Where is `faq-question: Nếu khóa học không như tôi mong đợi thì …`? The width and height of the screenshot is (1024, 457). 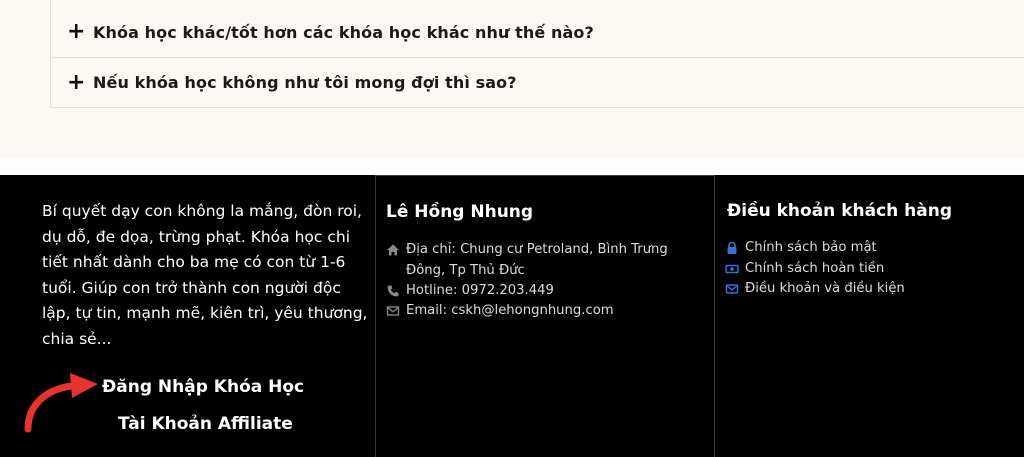
faq-question: Nếu khóa học không như tôi mong đợi thì … is located at coordinates (305, 82).